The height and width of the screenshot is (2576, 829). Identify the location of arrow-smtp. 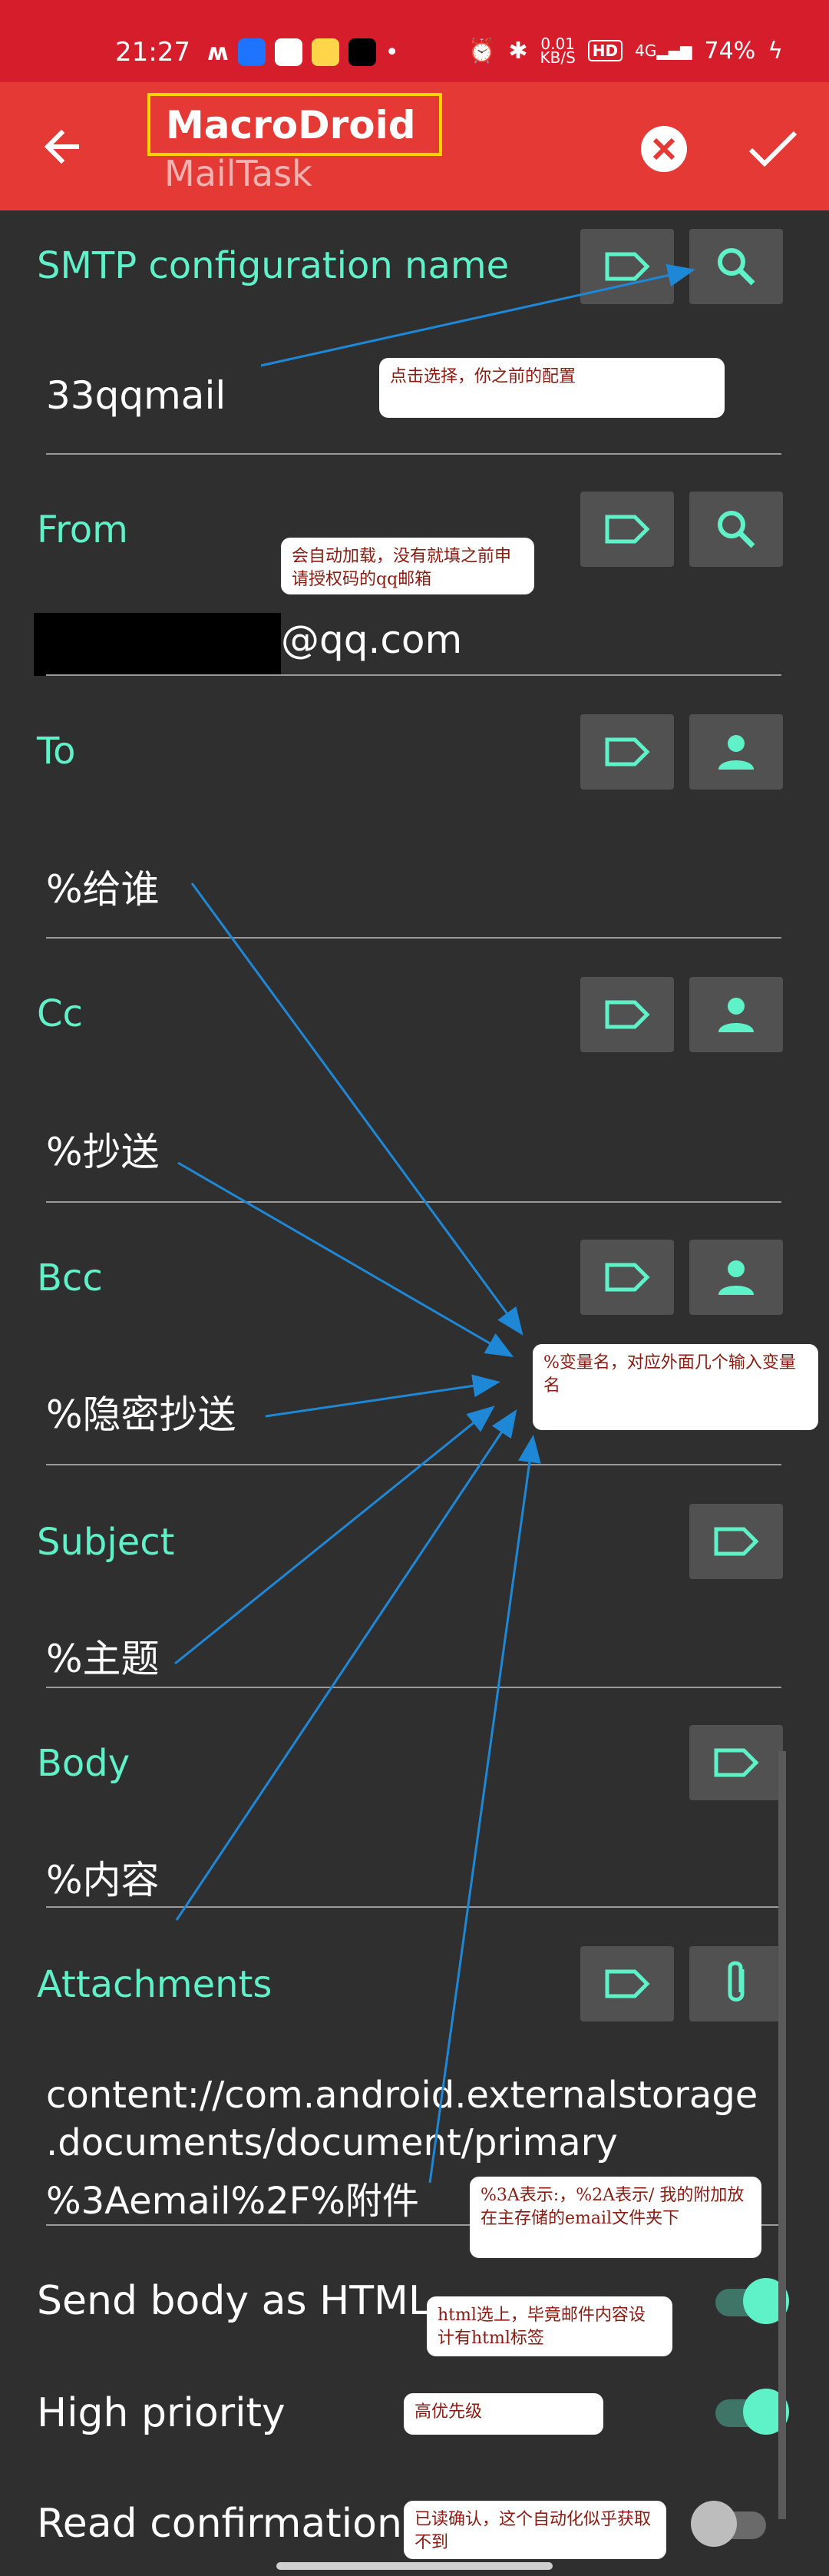
(477, 315).